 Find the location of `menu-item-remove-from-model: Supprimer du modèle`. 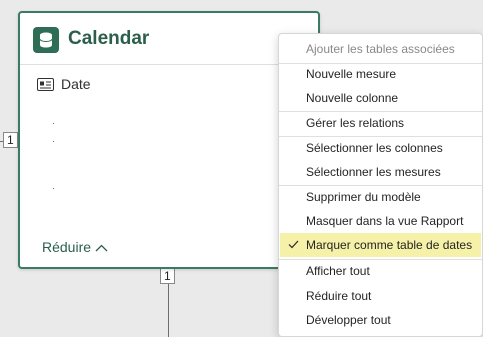

menu-item-remove-from-model: Supprimer du modèle is located at coordinates (380, 197).